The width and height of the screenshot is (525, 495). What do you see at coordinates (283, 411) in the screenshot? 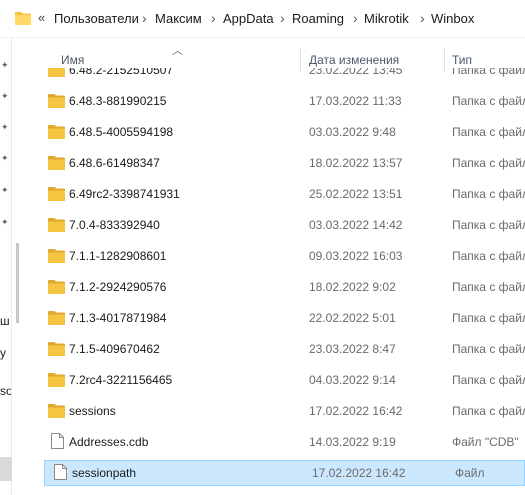
I see `file-row: sessions 17.02.2022 16:42 Папка с файлами` at bounding box center [283, 411].